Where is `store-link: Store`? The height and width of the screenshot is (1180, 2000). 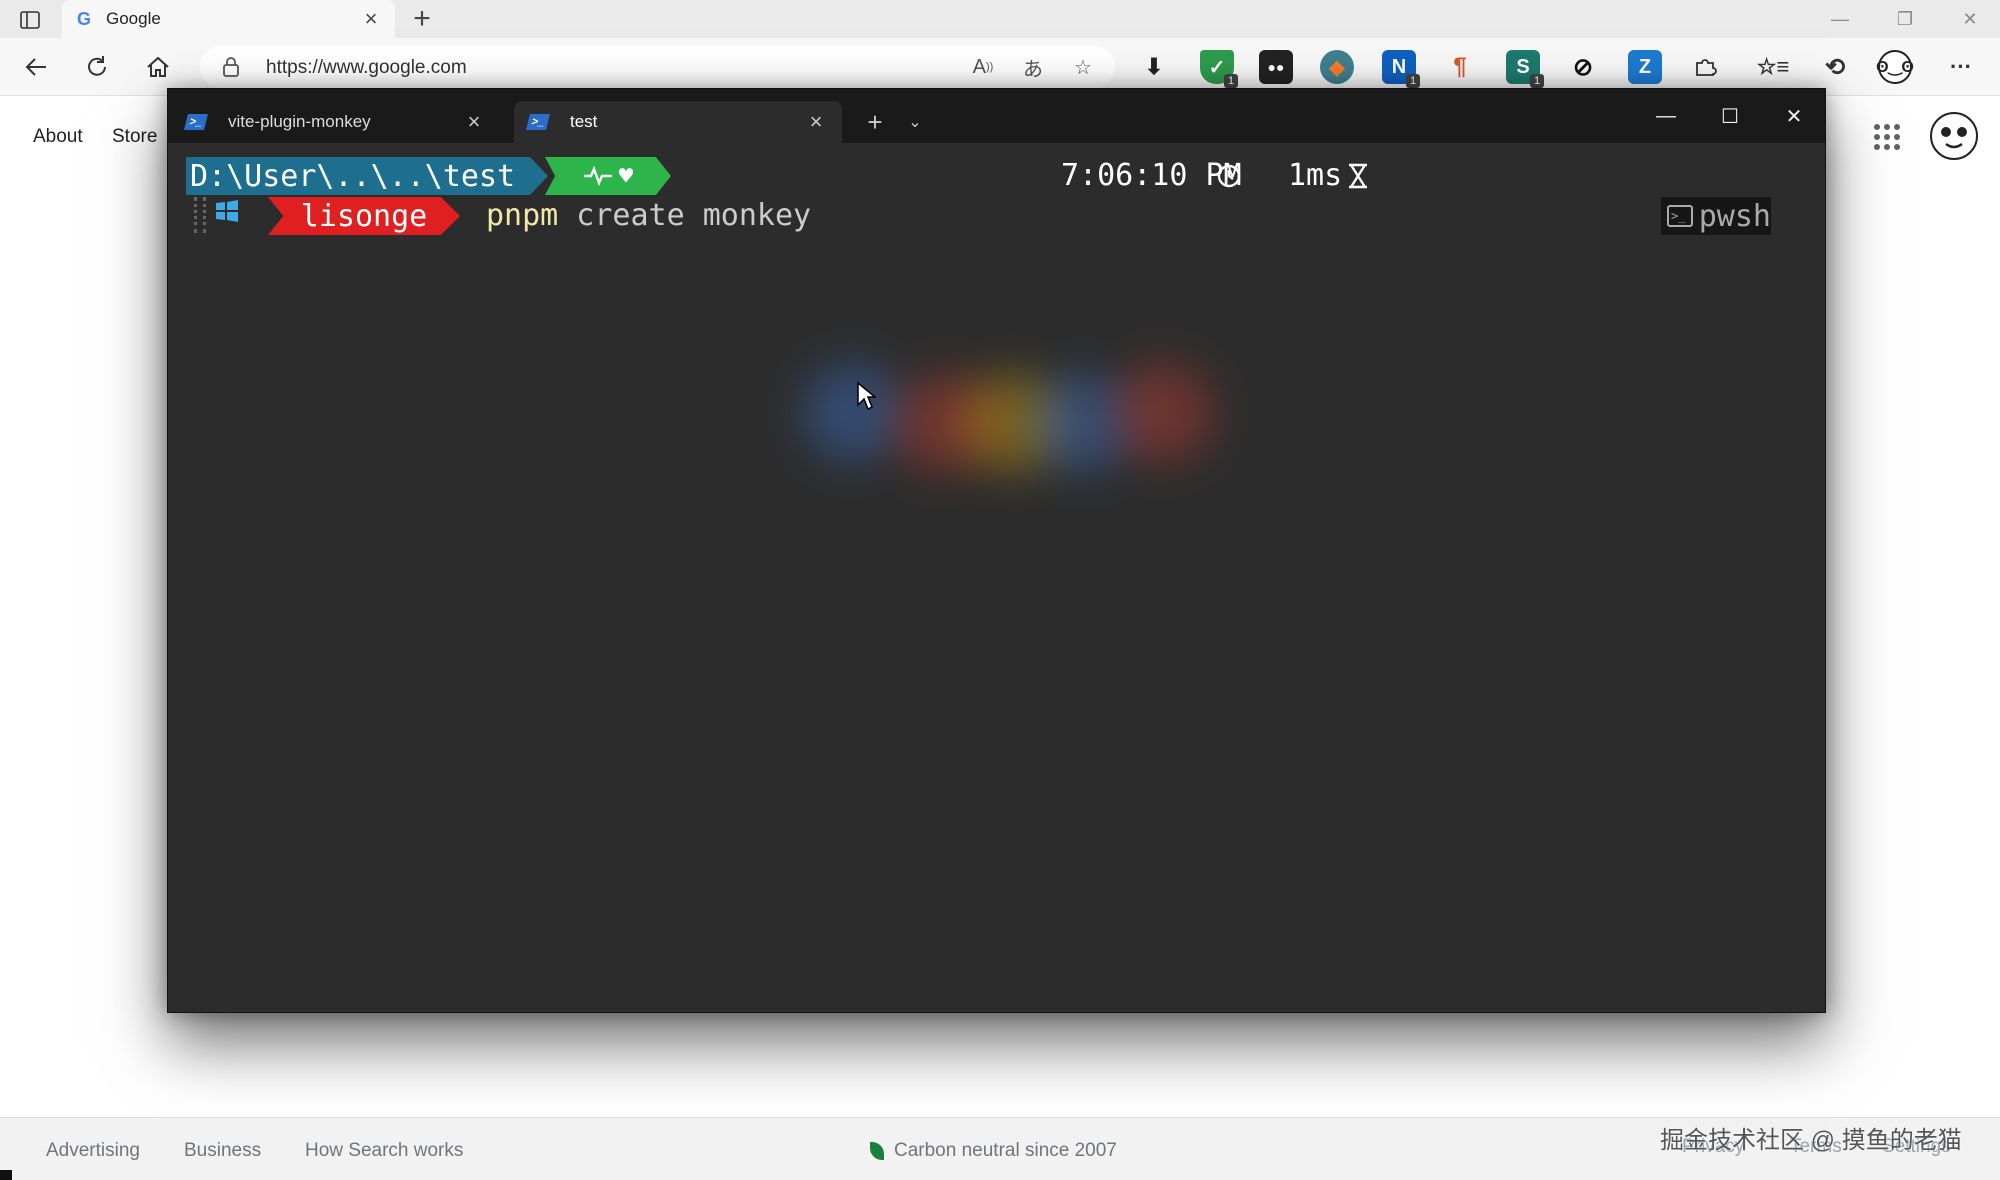 store-link: Store is located at coordinates (134, 137).